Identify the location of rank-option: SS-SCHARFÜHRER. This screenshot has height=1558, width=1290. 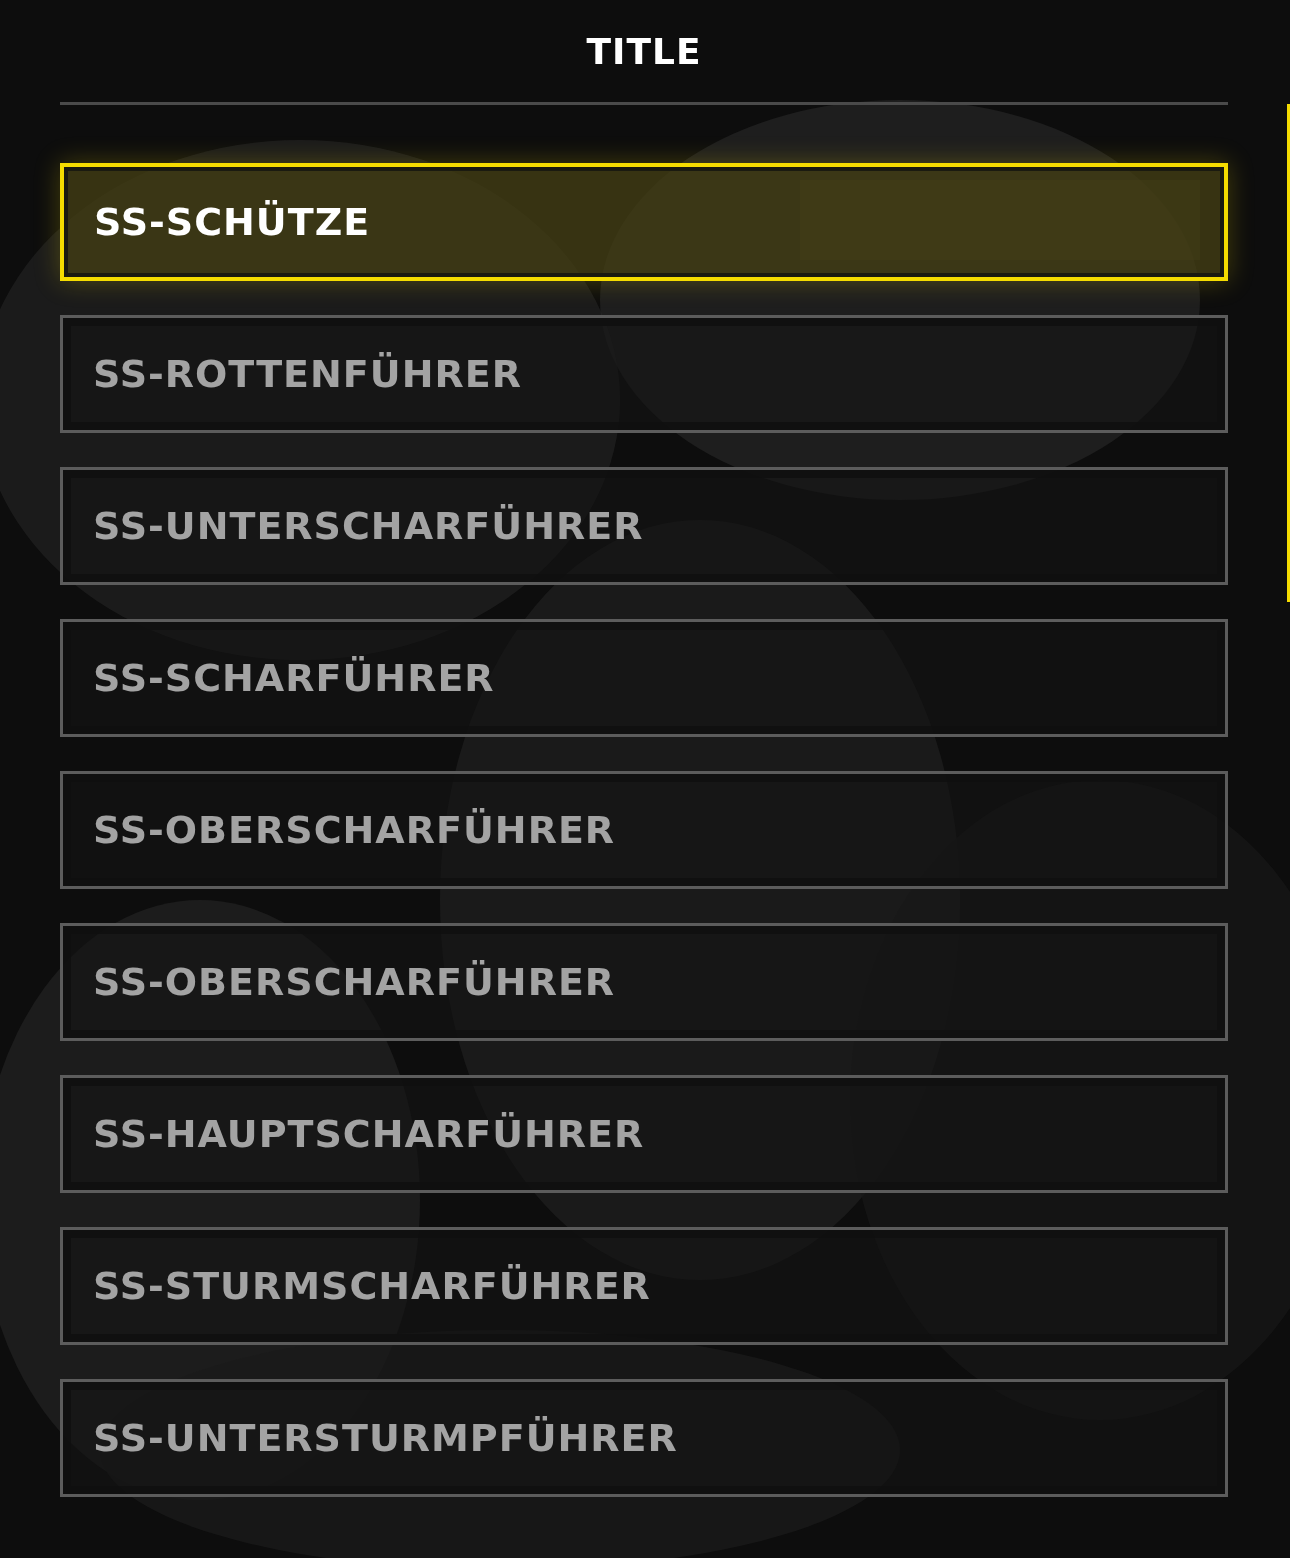
(644, 678).